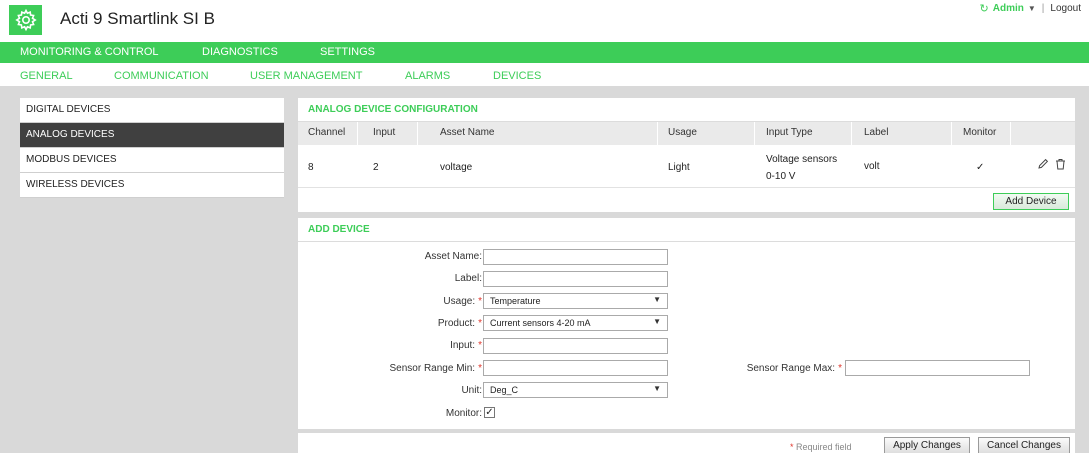 Image resolution: width=1089 pixels, height=453 pixels. Describe the element at coordinates (1008, 8) in the screenshot. I see `user-menu: Admin` at that location.